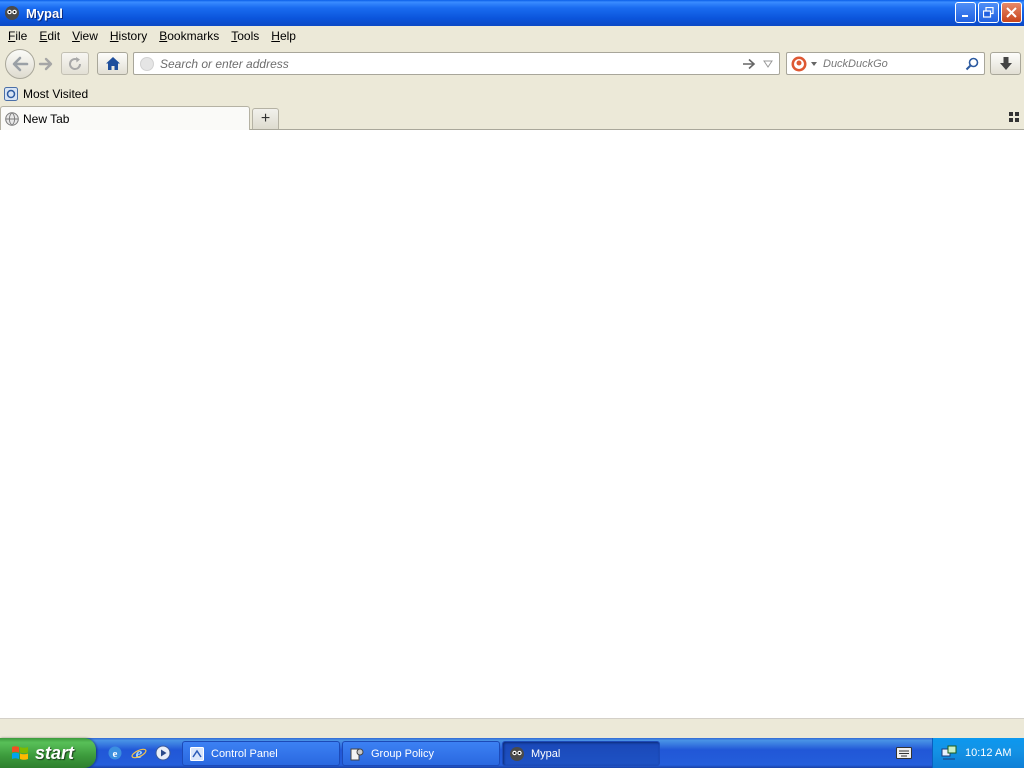 This screenshot has width=1024, height=768. Describe the element at coordinates (512, 94) in the screenshot. I see `bookmarks-toolbar: Most Visited` at that location.